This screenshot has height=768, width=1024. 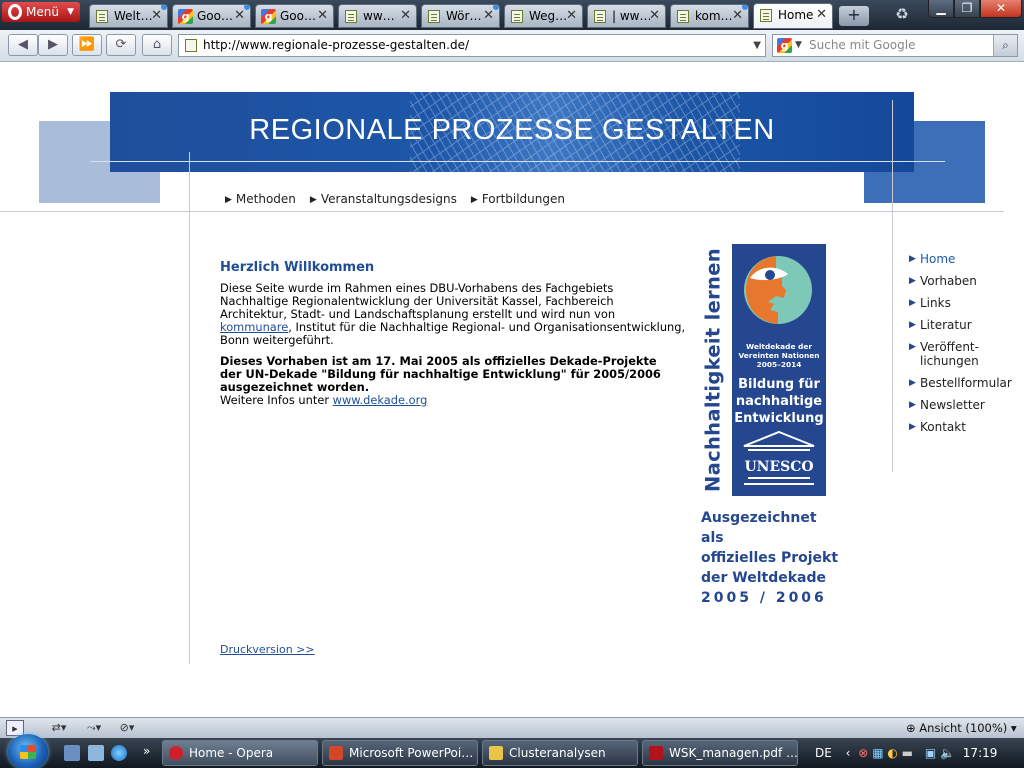 I want to click on side-nav-veroeffentlichungen: Veröffent-lichungen, so click(x=964, y=354).